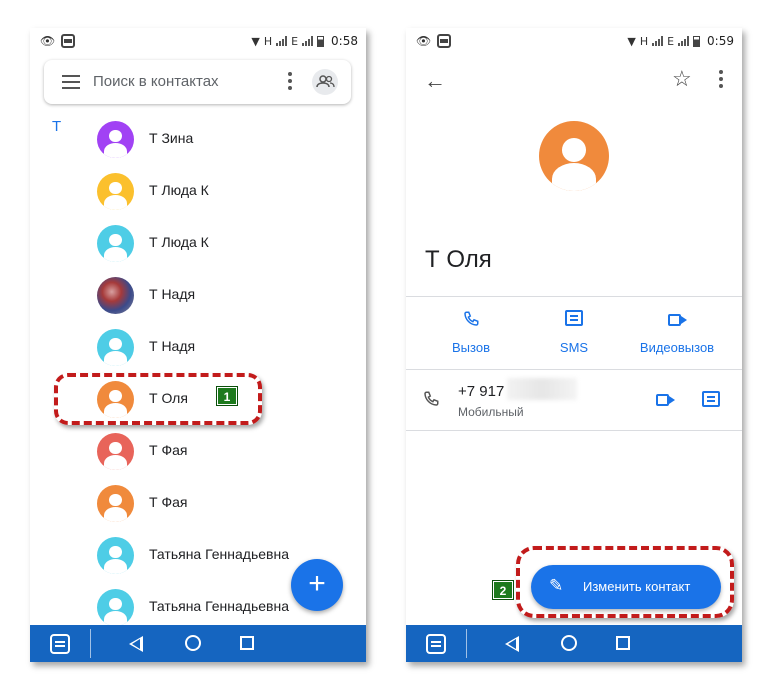 The image size is (772, 693). Describe the element at coordinates (503, 590) in the screenshot. I see `step-2-badge: 2` at that location.